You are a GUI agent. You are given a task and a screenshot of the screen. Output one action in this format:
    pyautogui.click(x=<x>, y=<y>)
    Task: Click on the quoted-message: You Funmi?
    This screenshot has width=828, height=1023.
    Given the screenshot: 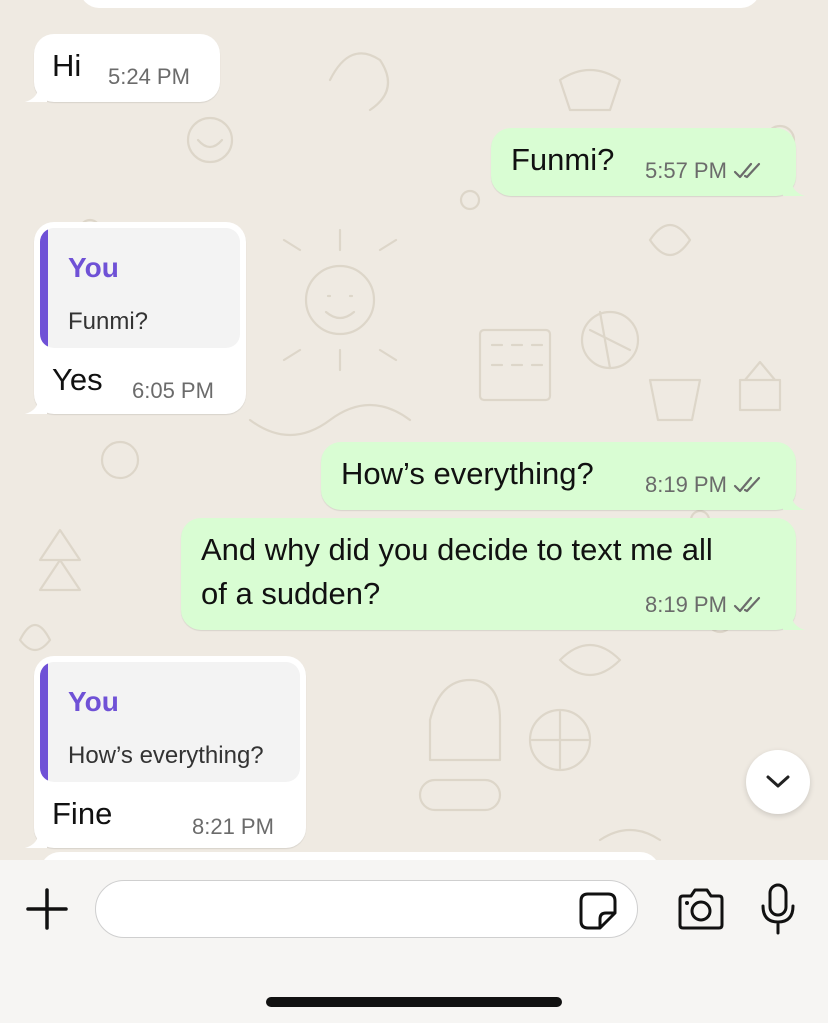 What is the action you would take?
    pyautogui.click(x=140, y=288)
    